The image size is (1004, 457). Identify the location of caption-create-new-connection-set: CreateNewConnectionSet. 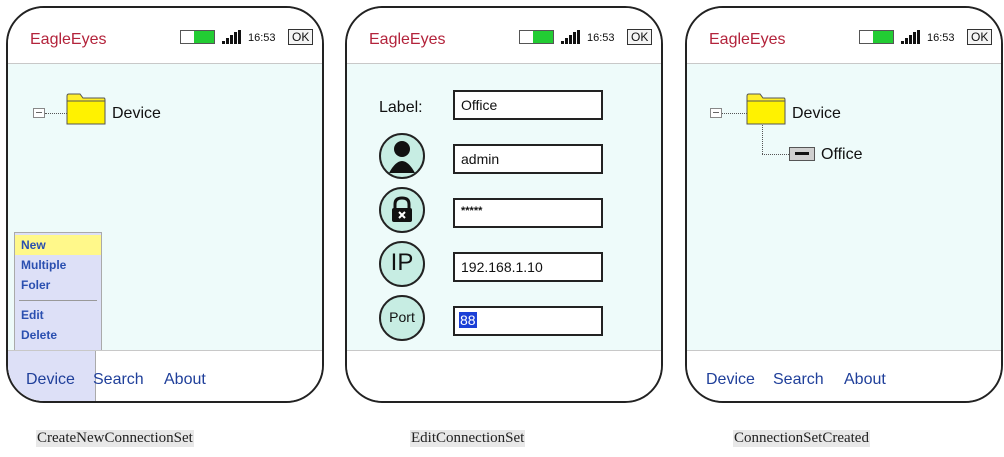
(115, 438).